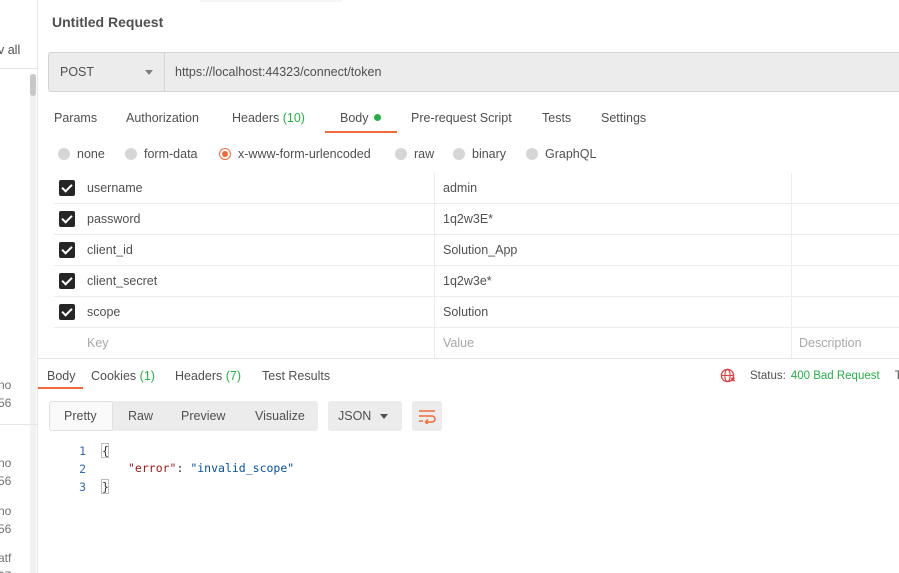  I want to click on tab-label: Authorization, so click(162, 118).